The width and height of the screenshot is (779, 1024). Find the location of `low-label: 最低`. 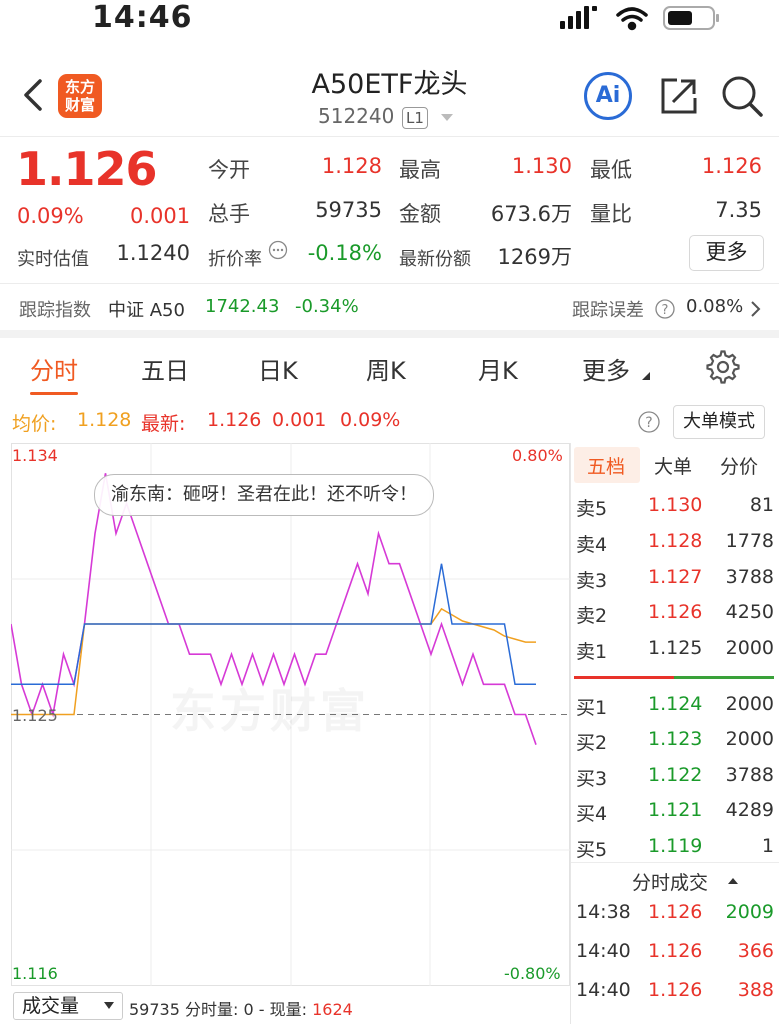

low-label: 最低 is located at coordinates (611, 170).